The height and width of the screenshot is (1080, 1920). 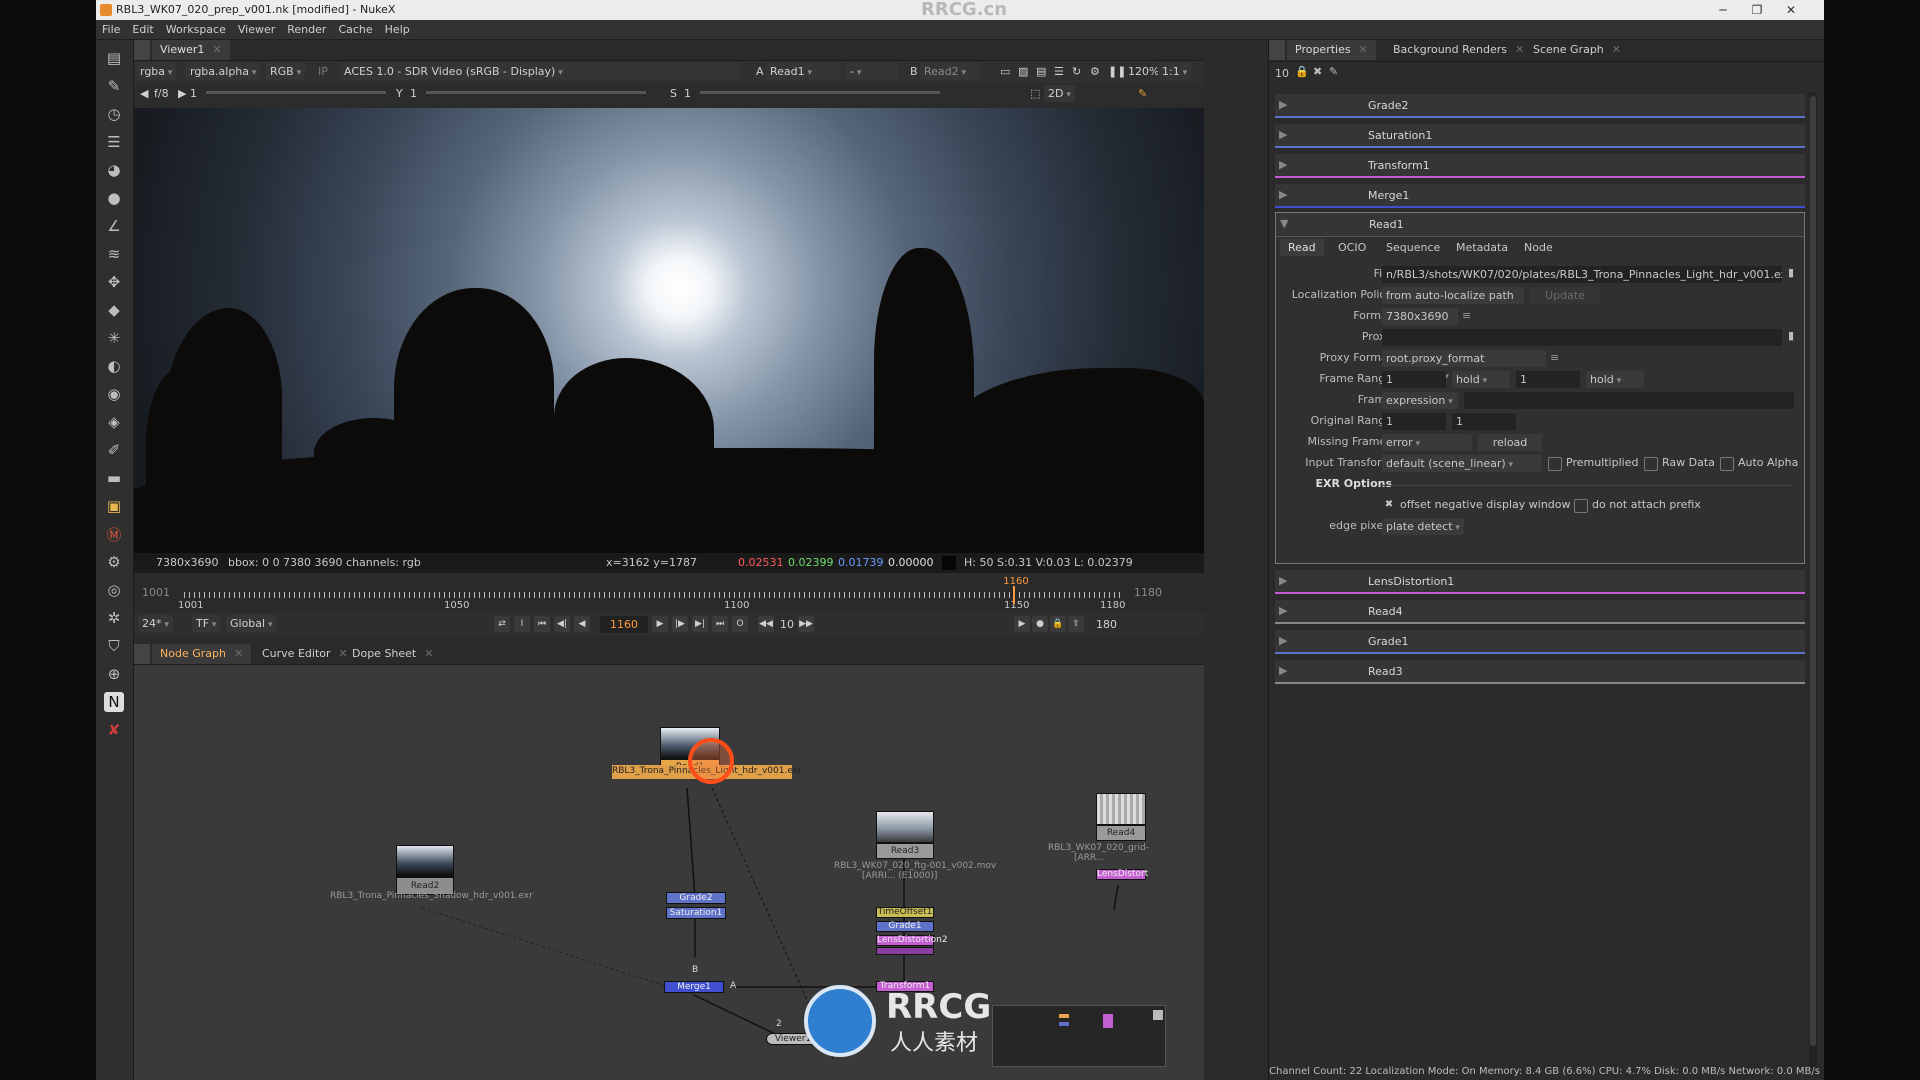 I want to click on globe-2-icon: ⊕, so click(x=114, y=674).